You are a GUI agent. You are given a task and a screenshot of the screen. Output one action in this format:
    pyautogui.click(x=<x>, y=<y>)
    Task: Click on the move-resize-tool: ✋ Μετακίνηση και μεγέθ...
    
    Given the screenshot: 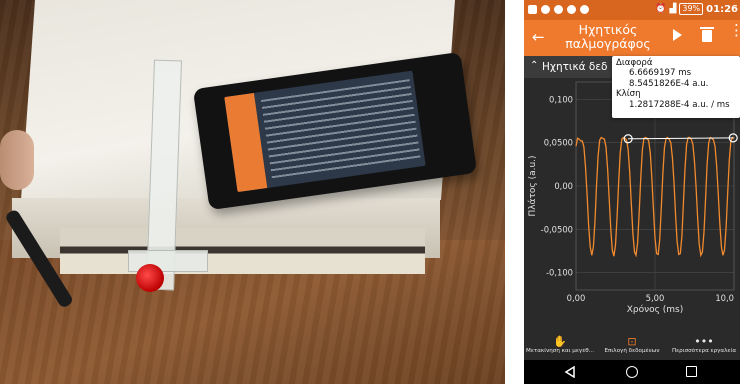 What is the action you would take?
    pyautogui.click(x=560, y=347)
    